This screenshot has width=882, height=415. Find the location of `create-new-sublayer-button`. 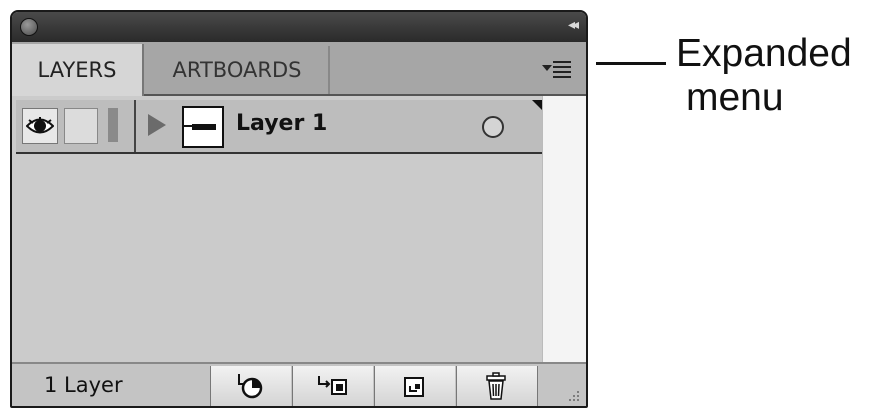

create-new-sublayer-button is located at coordinates (414, 386).